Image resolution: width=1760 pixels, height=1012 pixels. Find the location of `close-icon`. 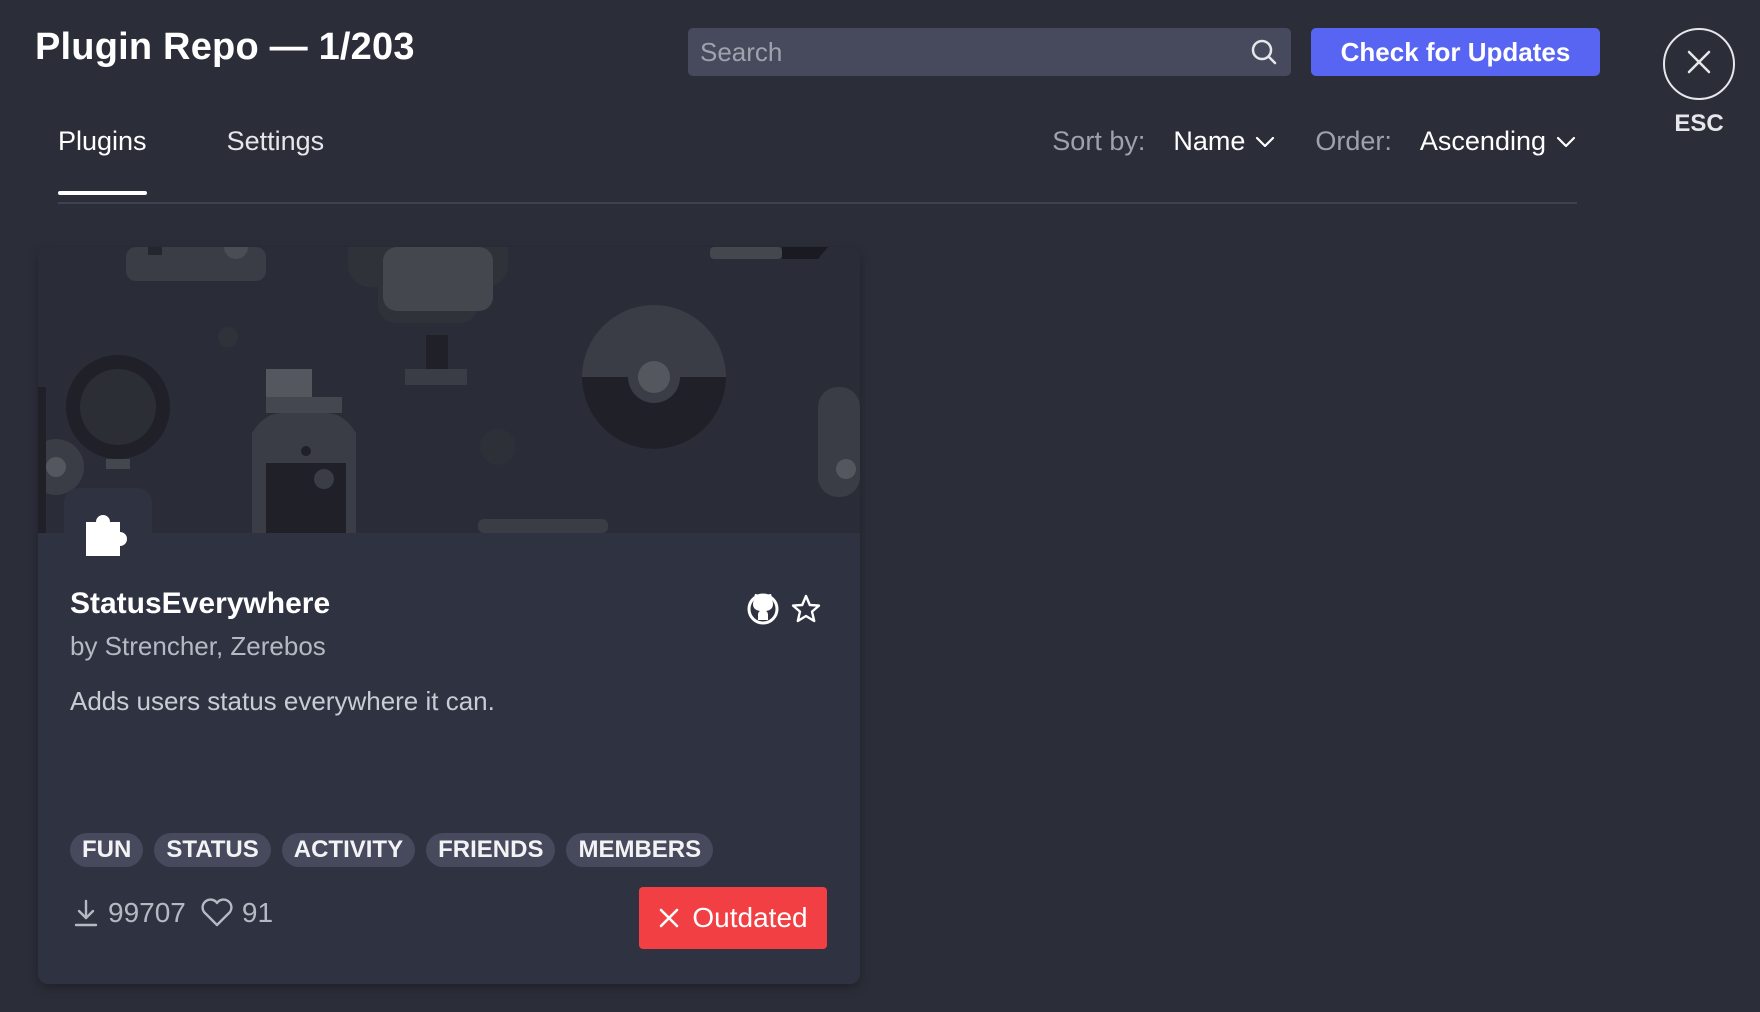

close-icon is located at coordinates (1699, 64).